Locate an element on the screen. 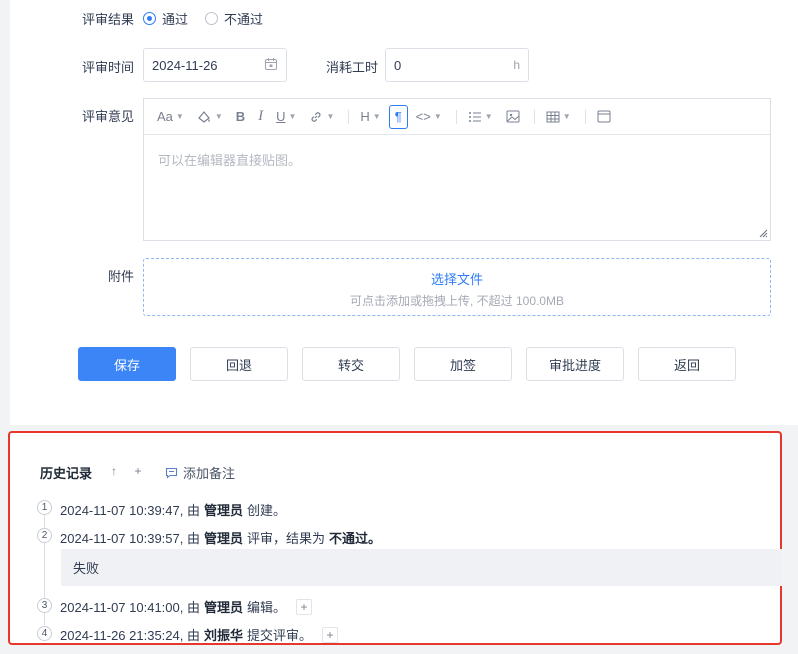 This screenshot has width=798, height=654. file-upload-area: 选择文件 可点击添加或拖拽上传, 不超过 100.0MB is located at coordinates (457, 287).